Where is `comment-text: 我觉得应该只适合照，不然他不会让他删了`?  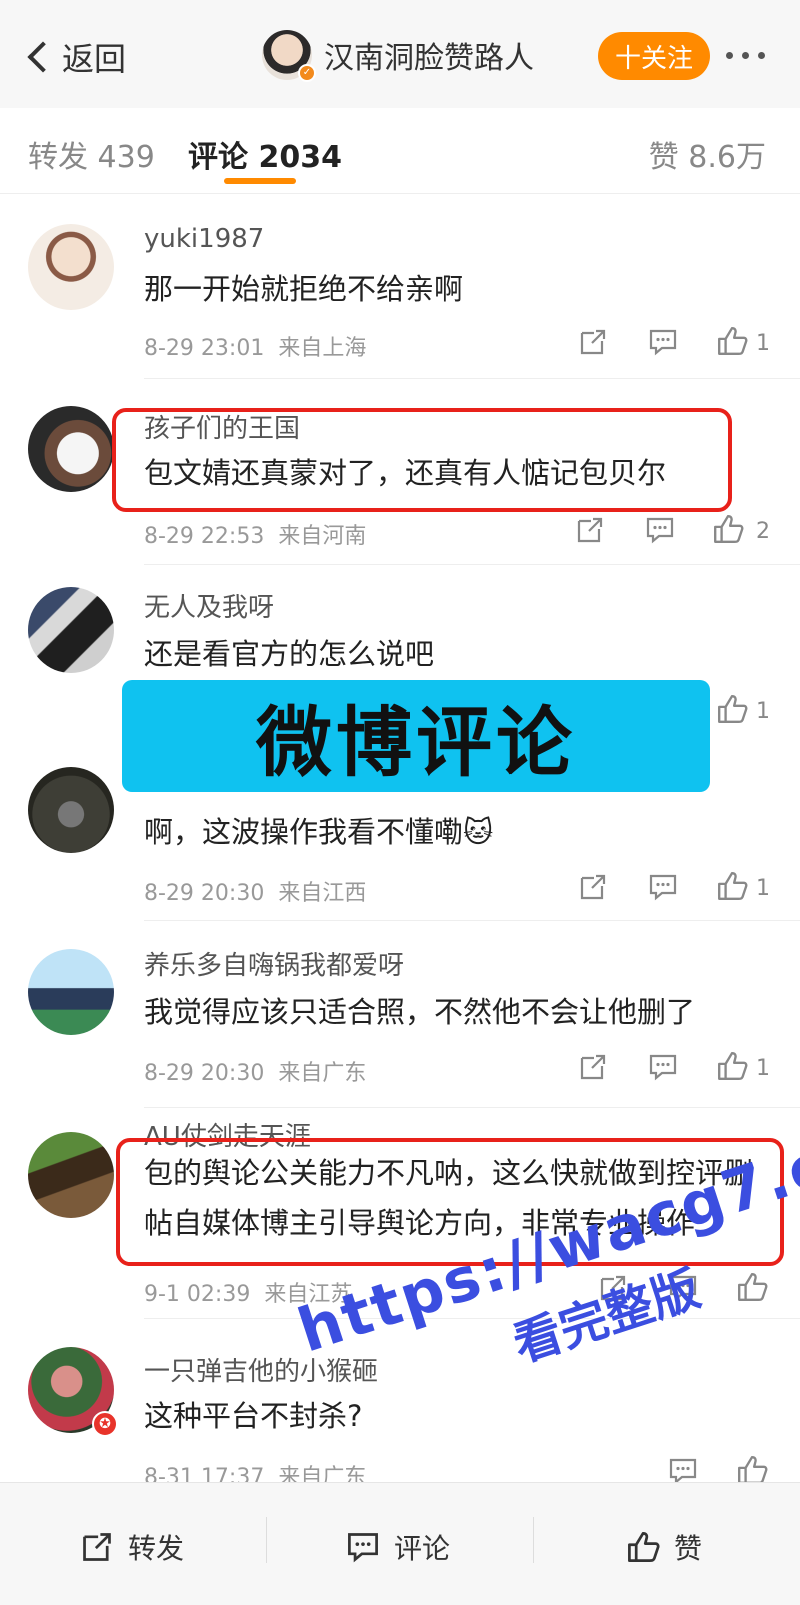
comment-text: 我觉得应该只适合照，不然他不会让他删了 is located at coordinates (420, 1012).